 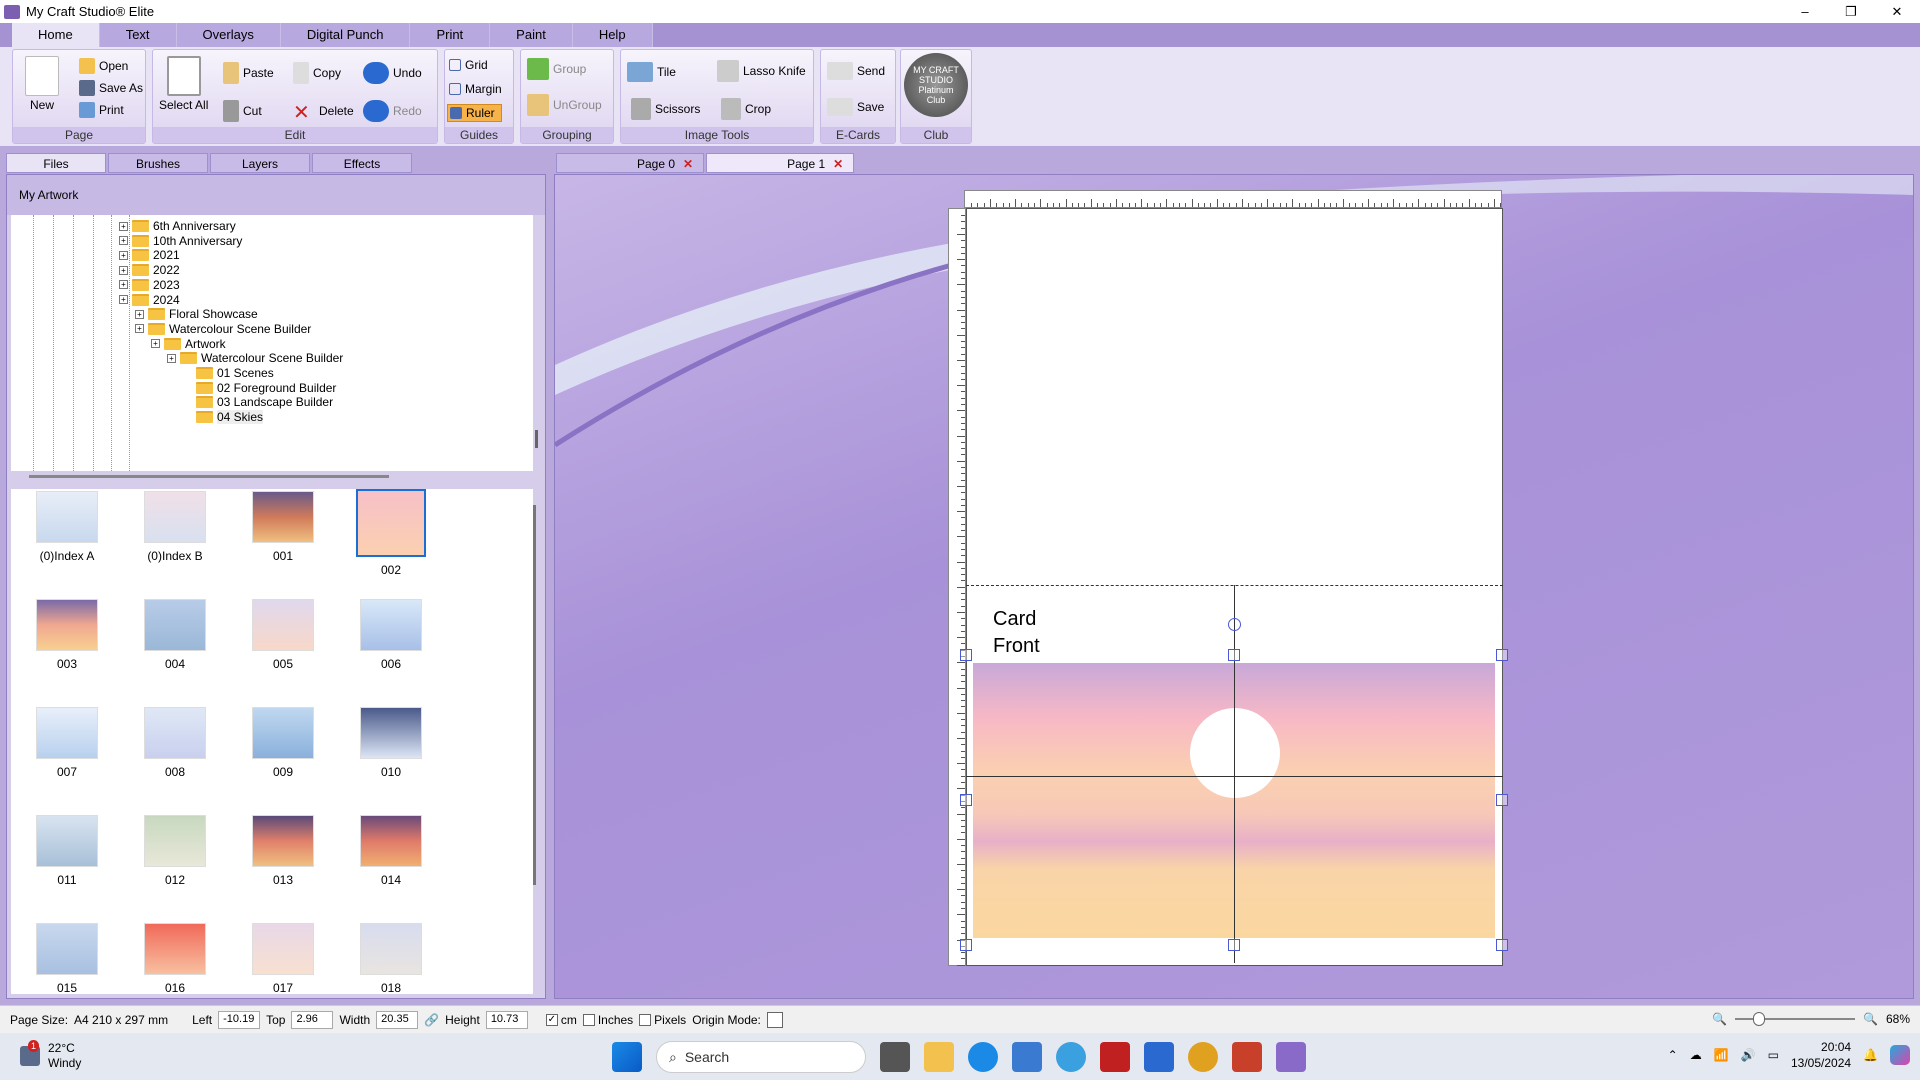 I want to click on ruler-button: Ruler, so click(x=474, y=113).